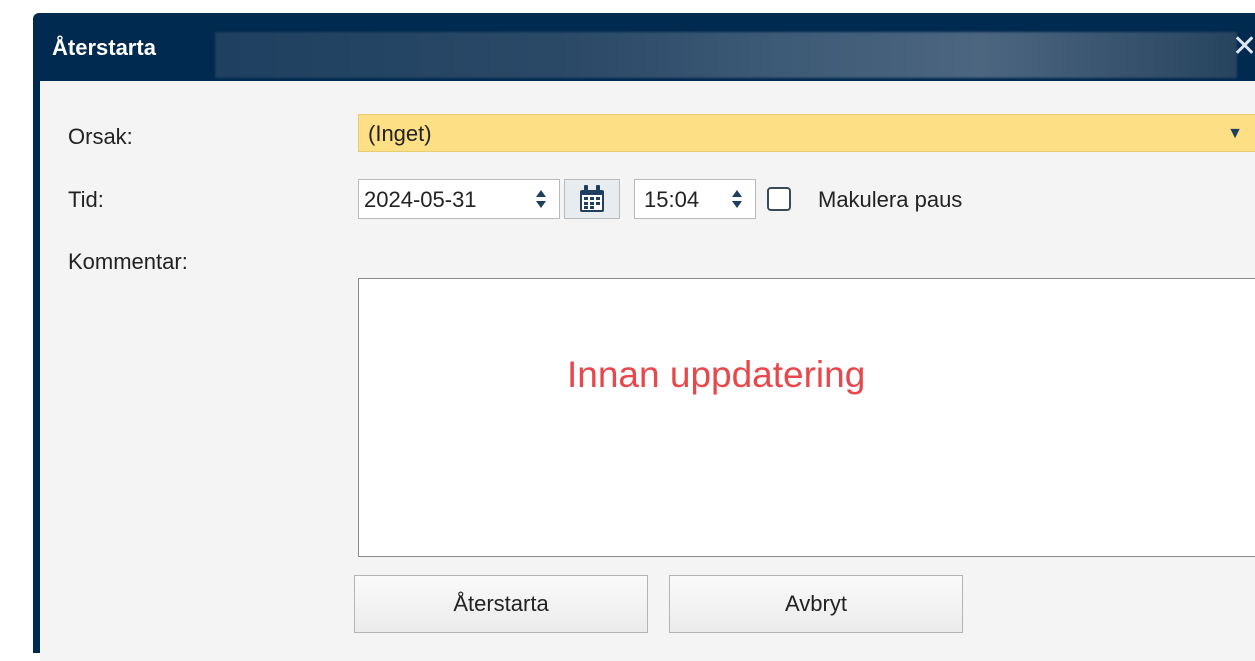 The height and width of the screenshot is (661, 1255). I want to click on void-pause-checkbox, so click(779, 199).